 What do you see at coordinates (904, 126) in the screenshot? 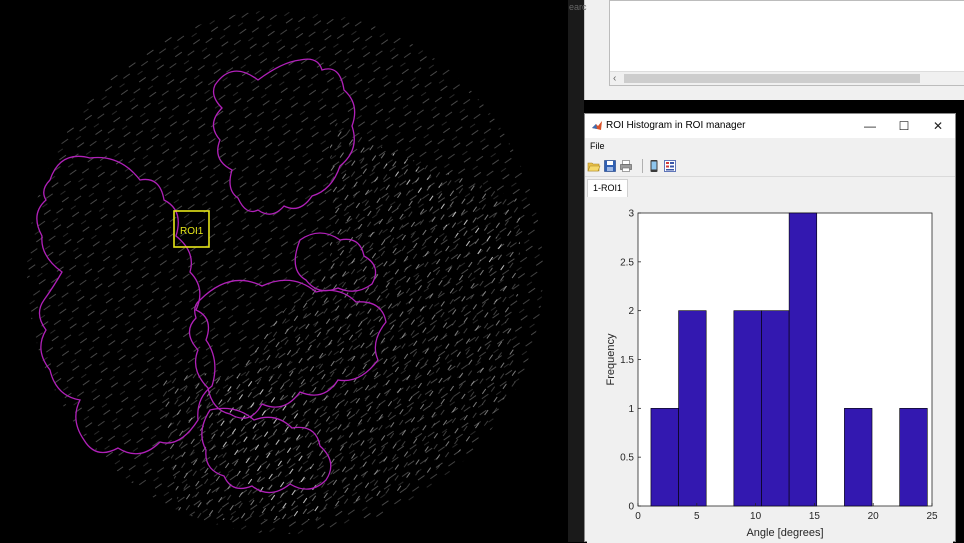
I see `maximize-button: ☐` at bounding box center [904, 126].